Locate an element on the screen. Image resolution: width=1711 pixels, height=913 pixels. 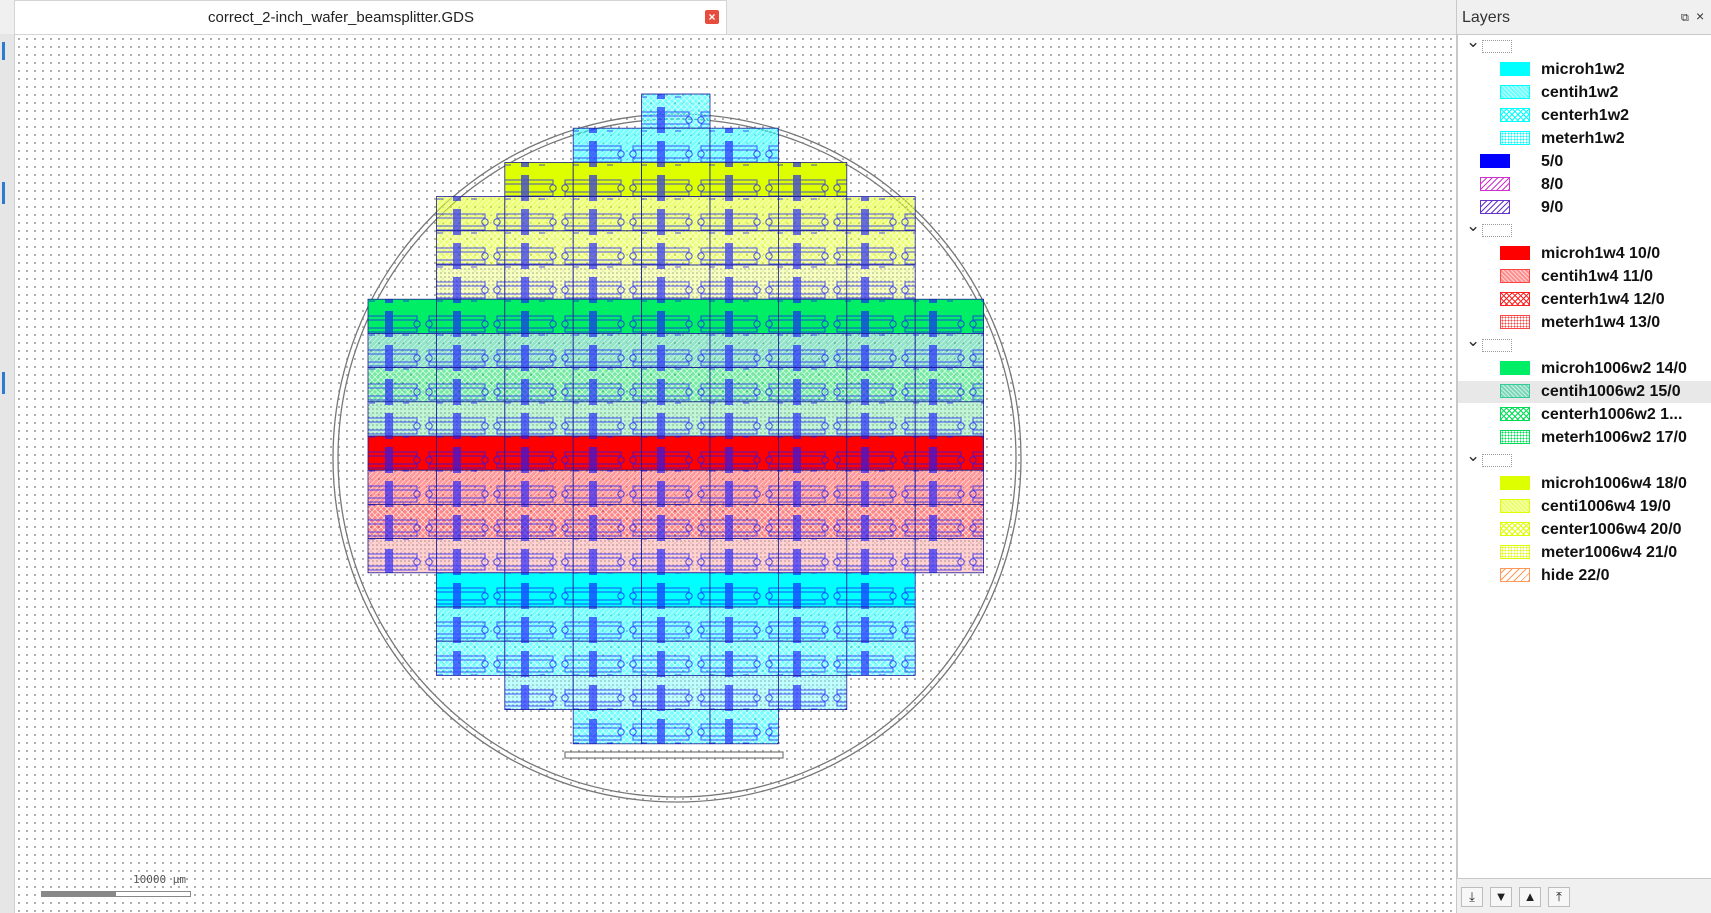
layer-row: 5/0 is located at coordinates (1584, 162).